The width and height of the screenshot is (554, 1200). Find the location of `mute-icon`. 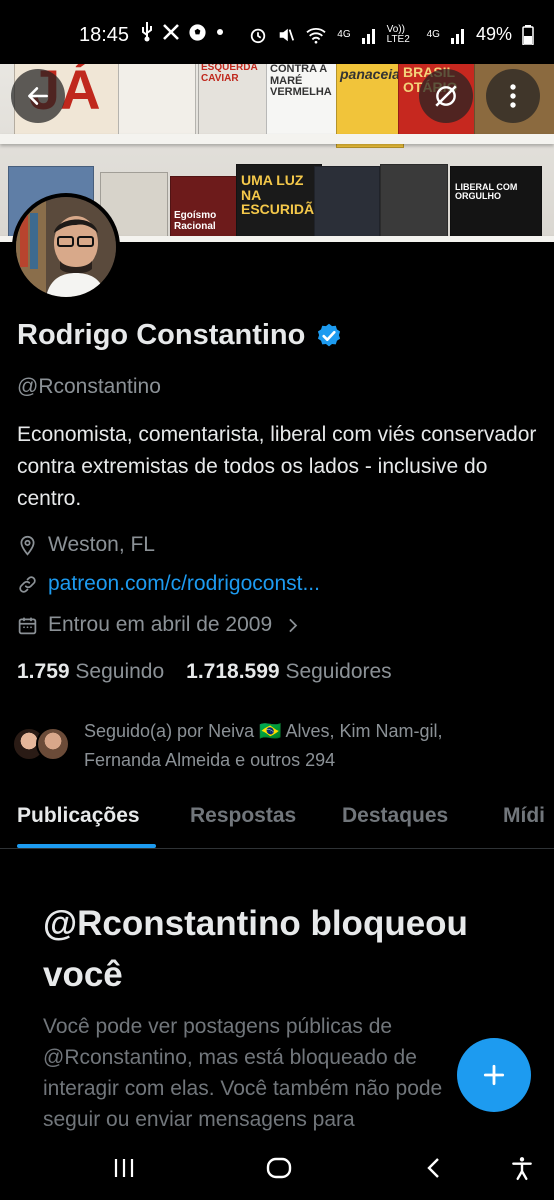

mute-icon is located at coordinates (287, 34).